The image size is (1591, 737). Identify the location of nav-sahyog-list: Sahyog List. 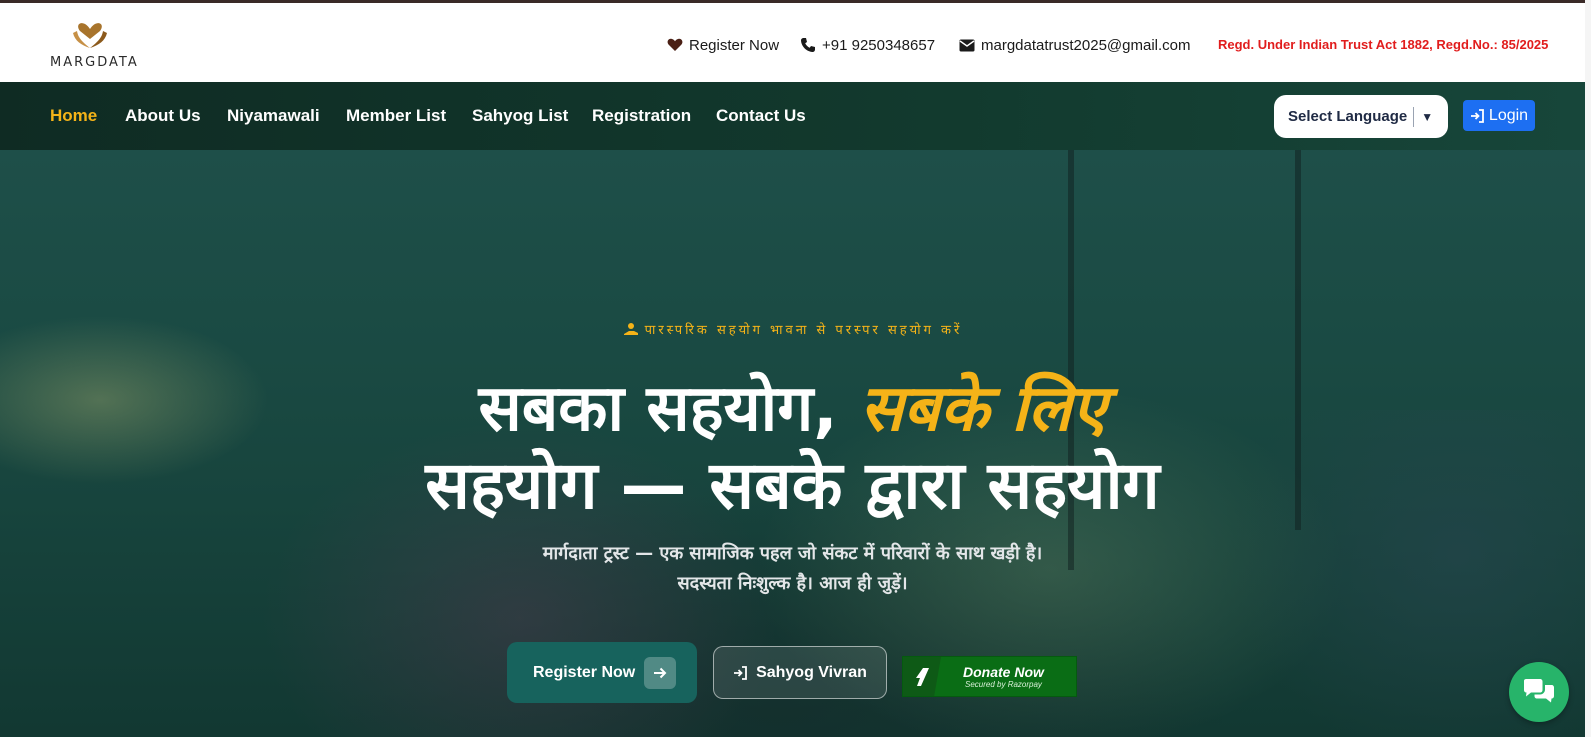
(520, 116).